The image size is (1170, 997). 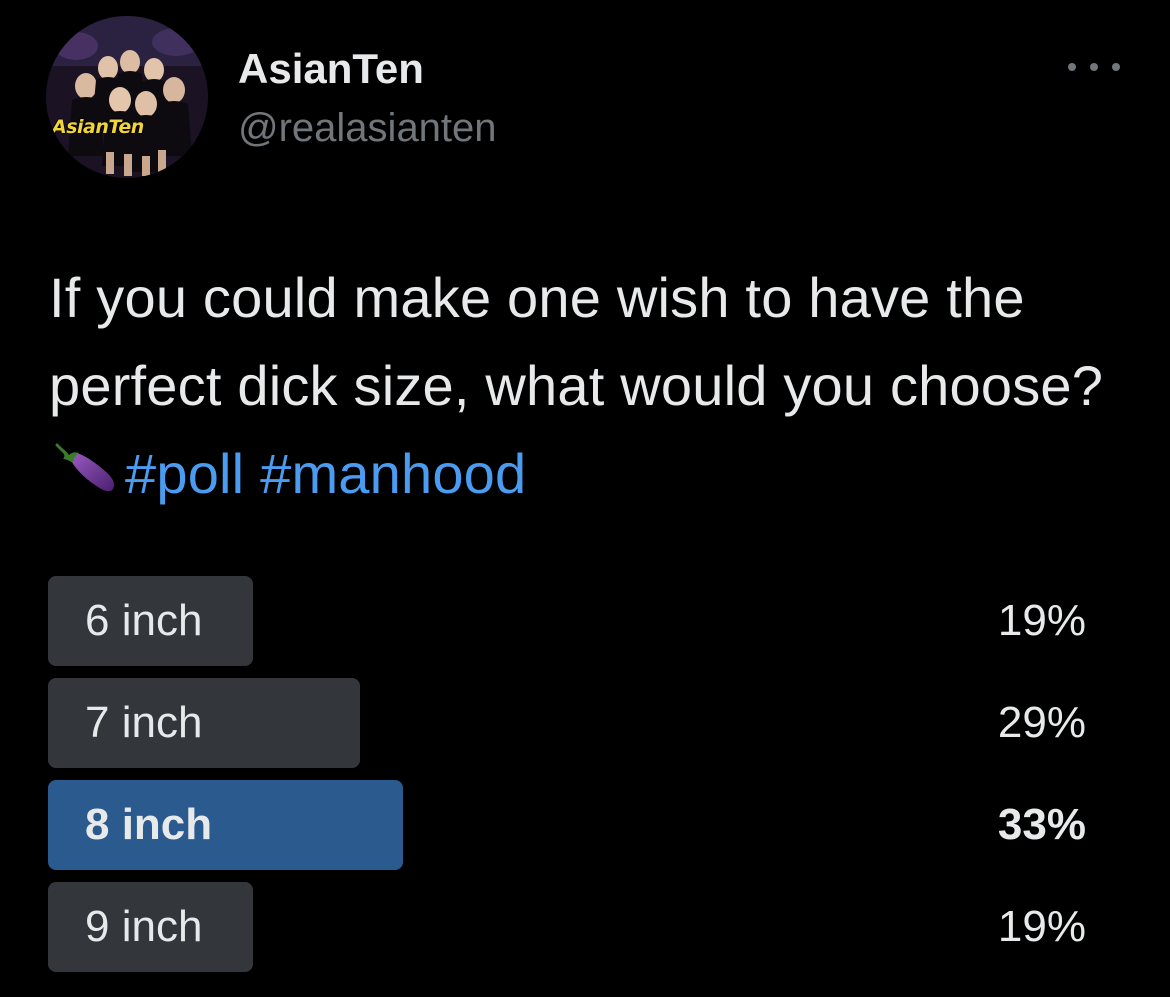 I want to click on profile-avatar: AsianTen, so click(x=127, y=97).